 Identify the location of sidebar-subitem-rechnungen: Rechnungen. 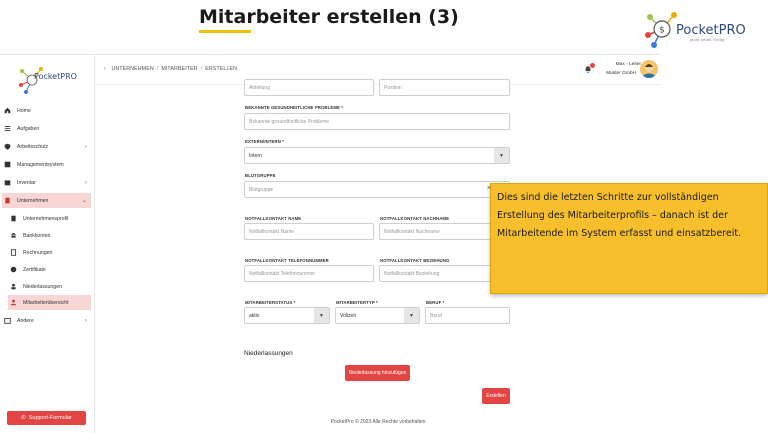
(49, 252).